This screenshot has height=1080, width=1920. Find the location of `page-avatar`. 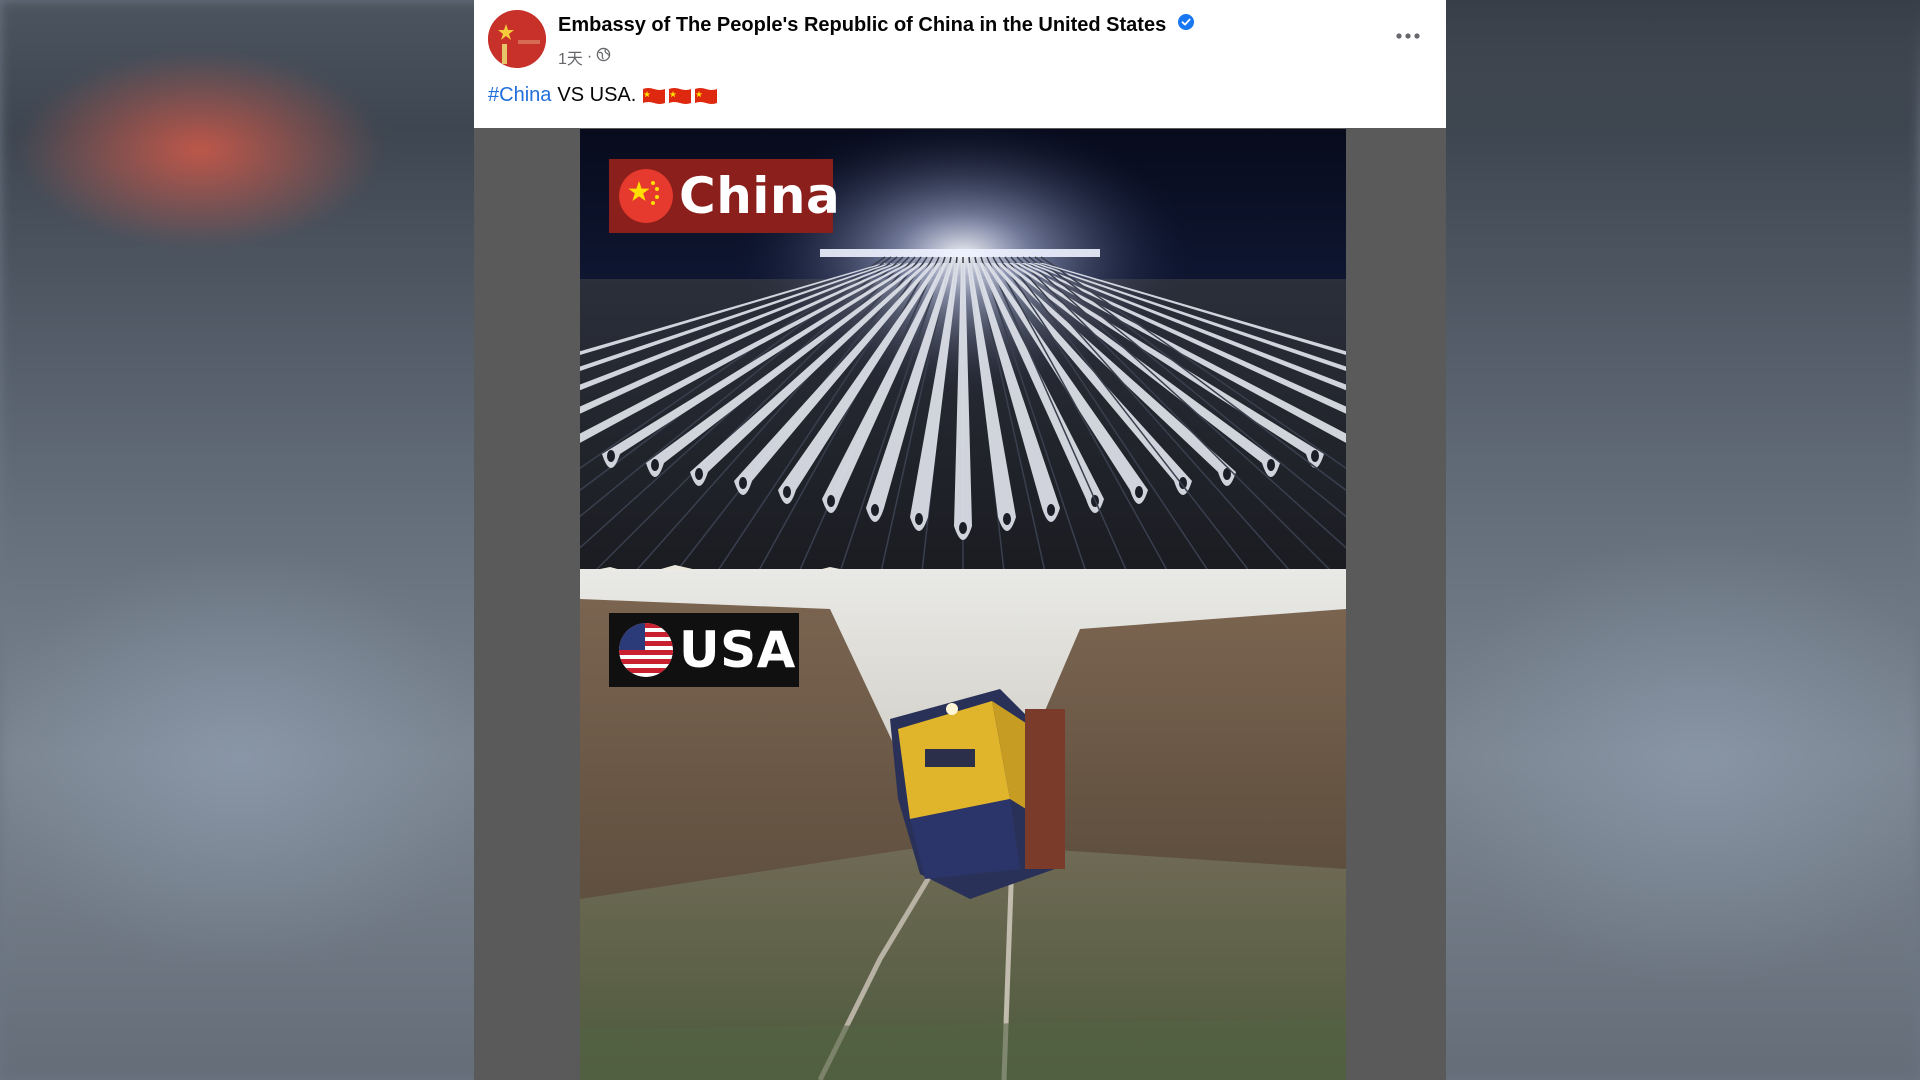

page-avatar is located at coordinates (517, 39).